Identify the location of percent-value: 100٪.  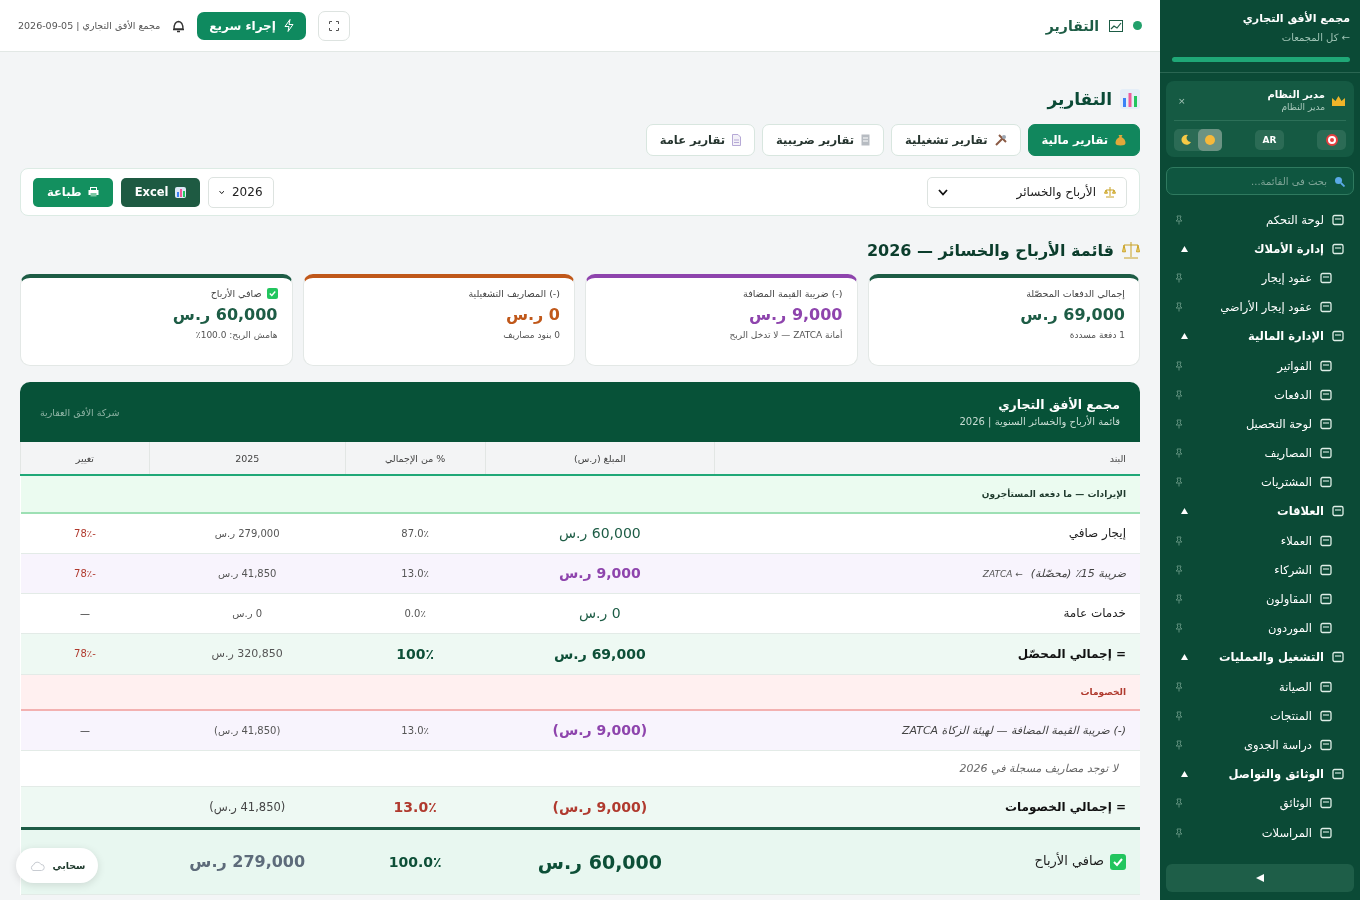
(415, 653).